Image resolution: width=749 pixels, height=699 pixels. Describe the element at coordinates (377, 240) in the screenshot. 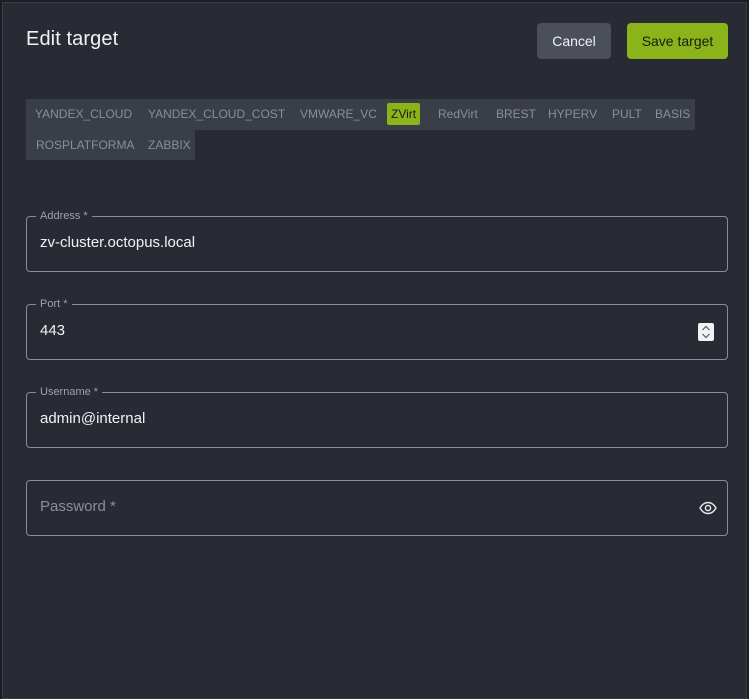

I see `address-field: Address * zv-cluster.octopus.local` at that location.